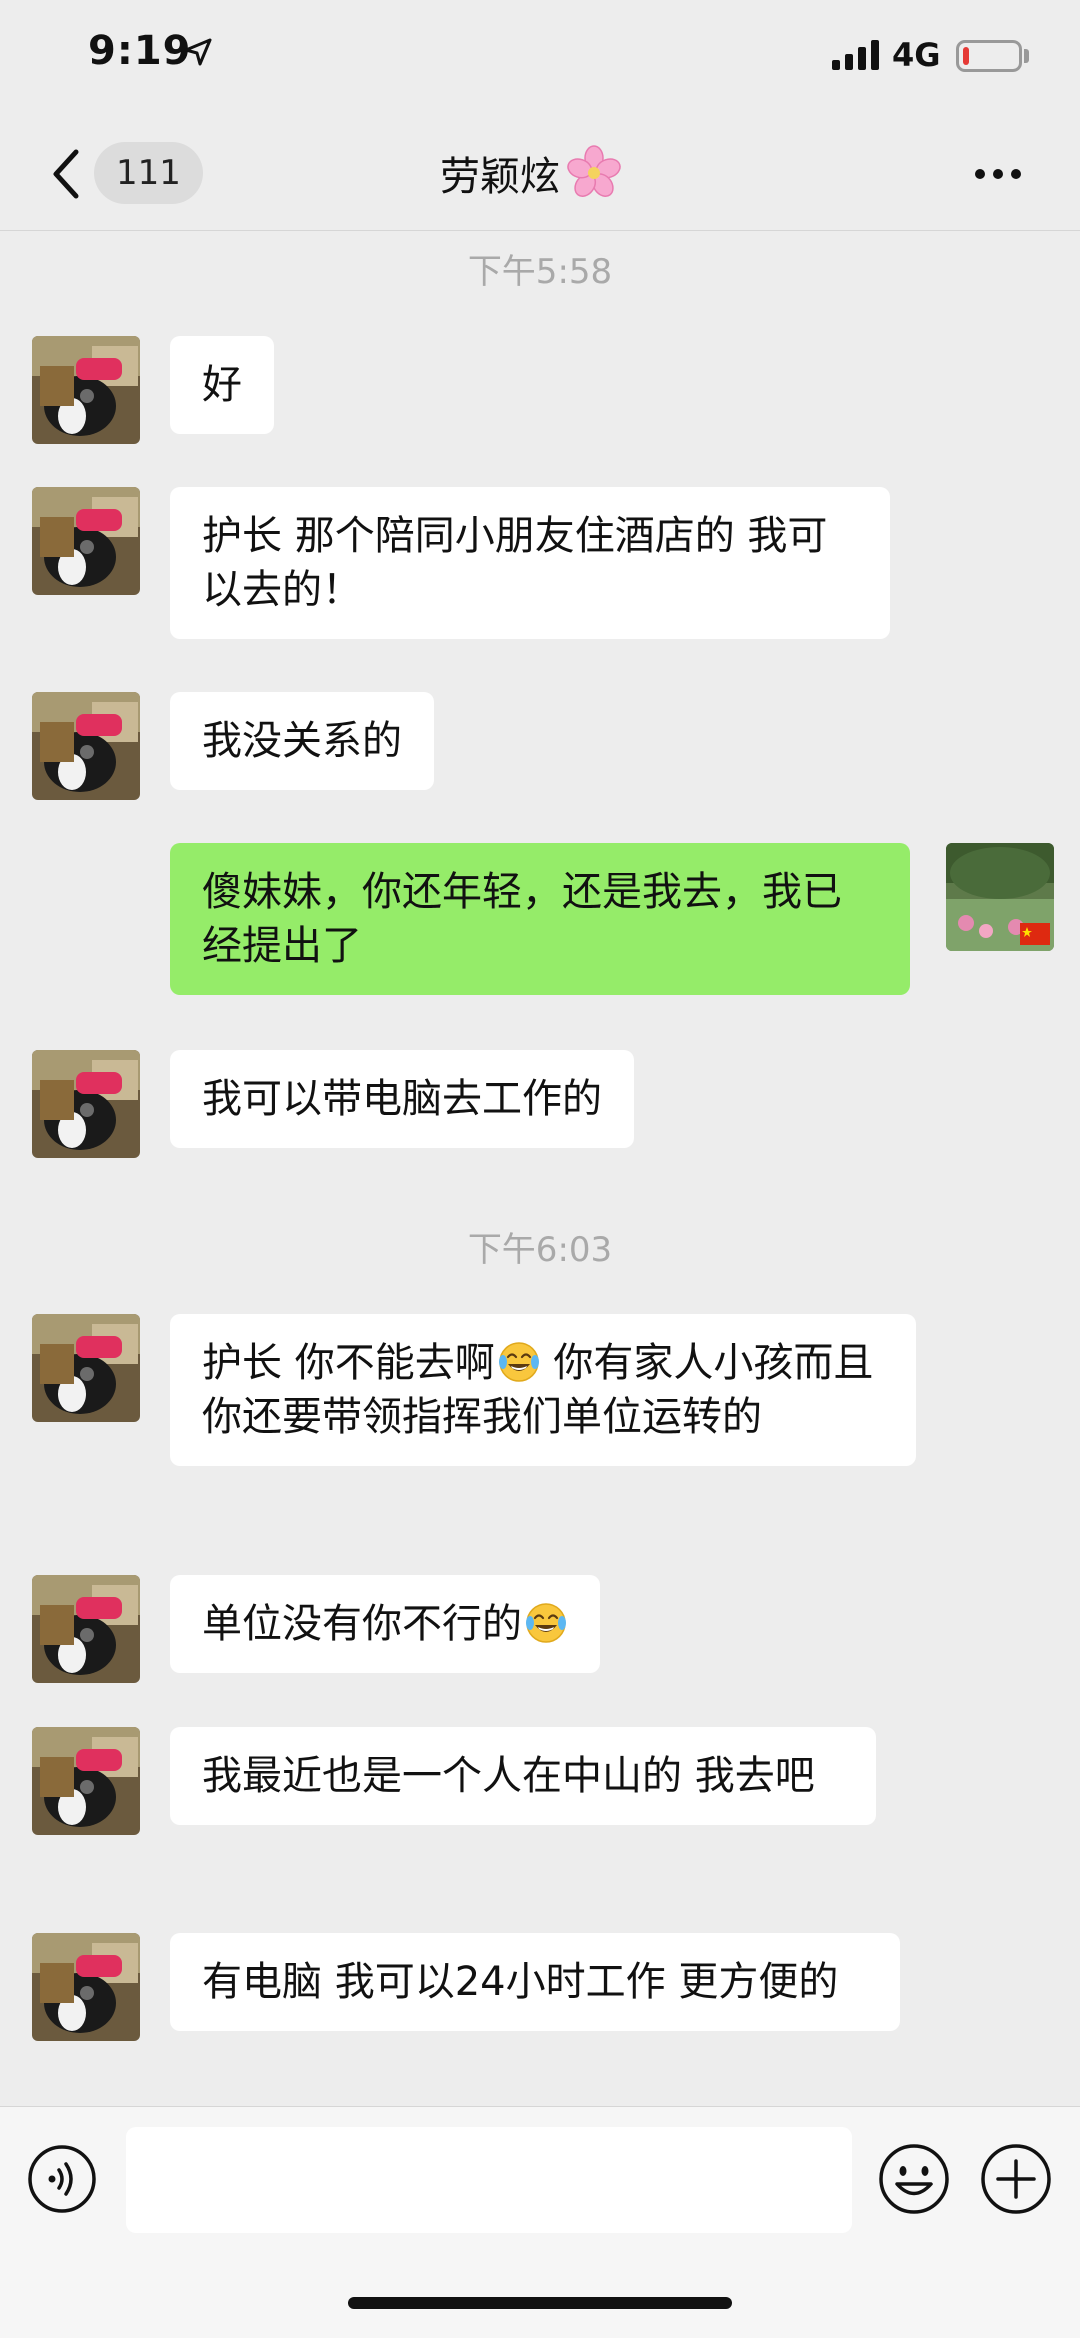 The height and width of the screenshot is (2338, 1080). Describe the element at coordinates (998, 174) in the screenshot. I see `more-dots-icon` at that location.